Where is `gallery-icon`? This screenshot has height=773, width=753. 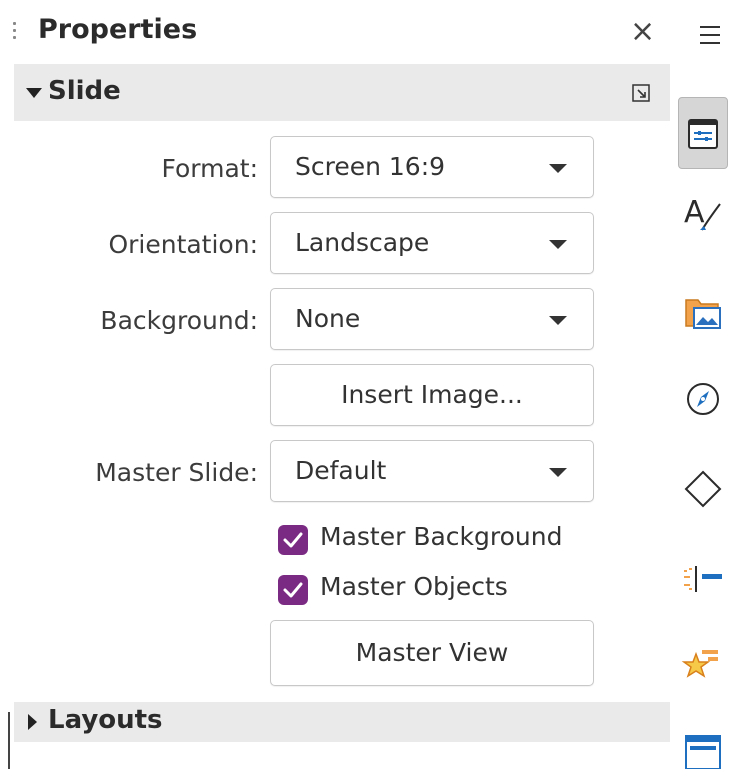
gallery-icon is located at coordinates (703, 314).